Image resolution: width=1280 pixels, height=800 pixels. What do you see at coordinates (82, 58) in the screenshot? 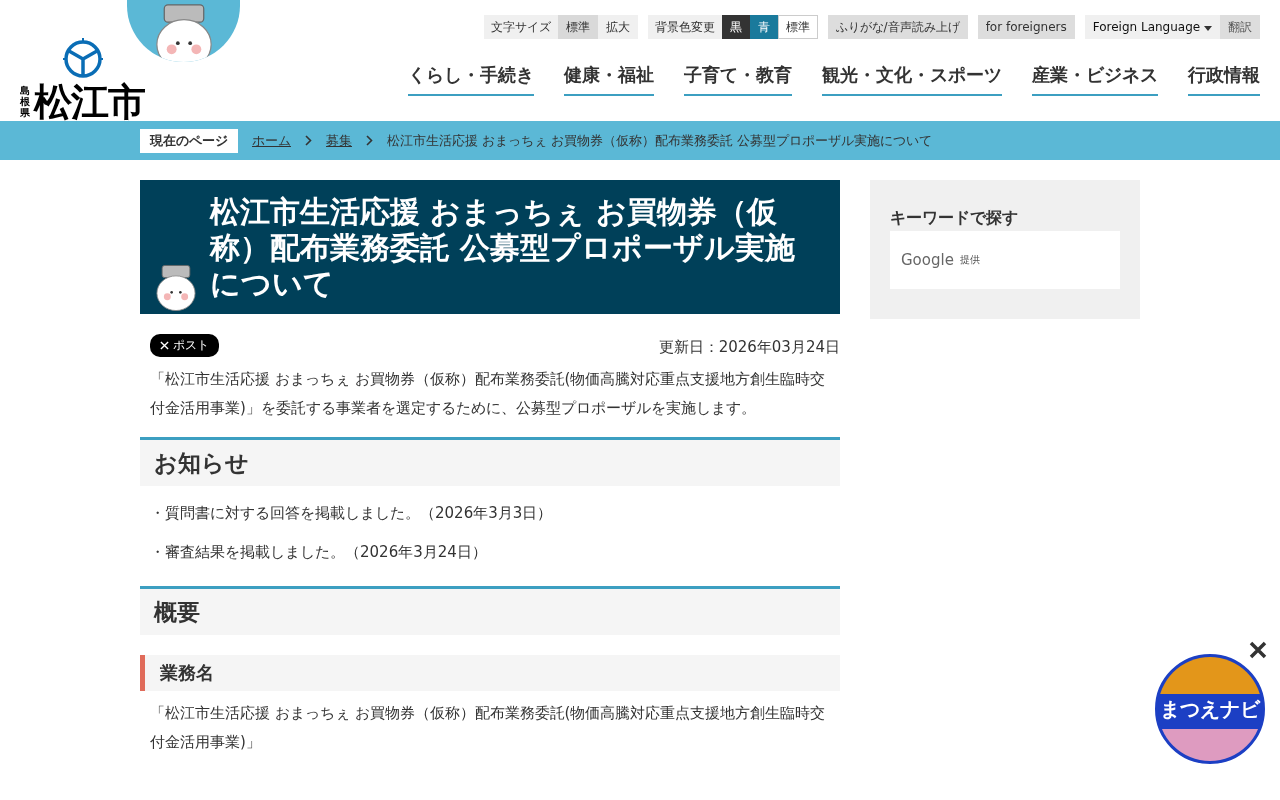
I see `city-emblem-icon` at bounding box center [82, 58].